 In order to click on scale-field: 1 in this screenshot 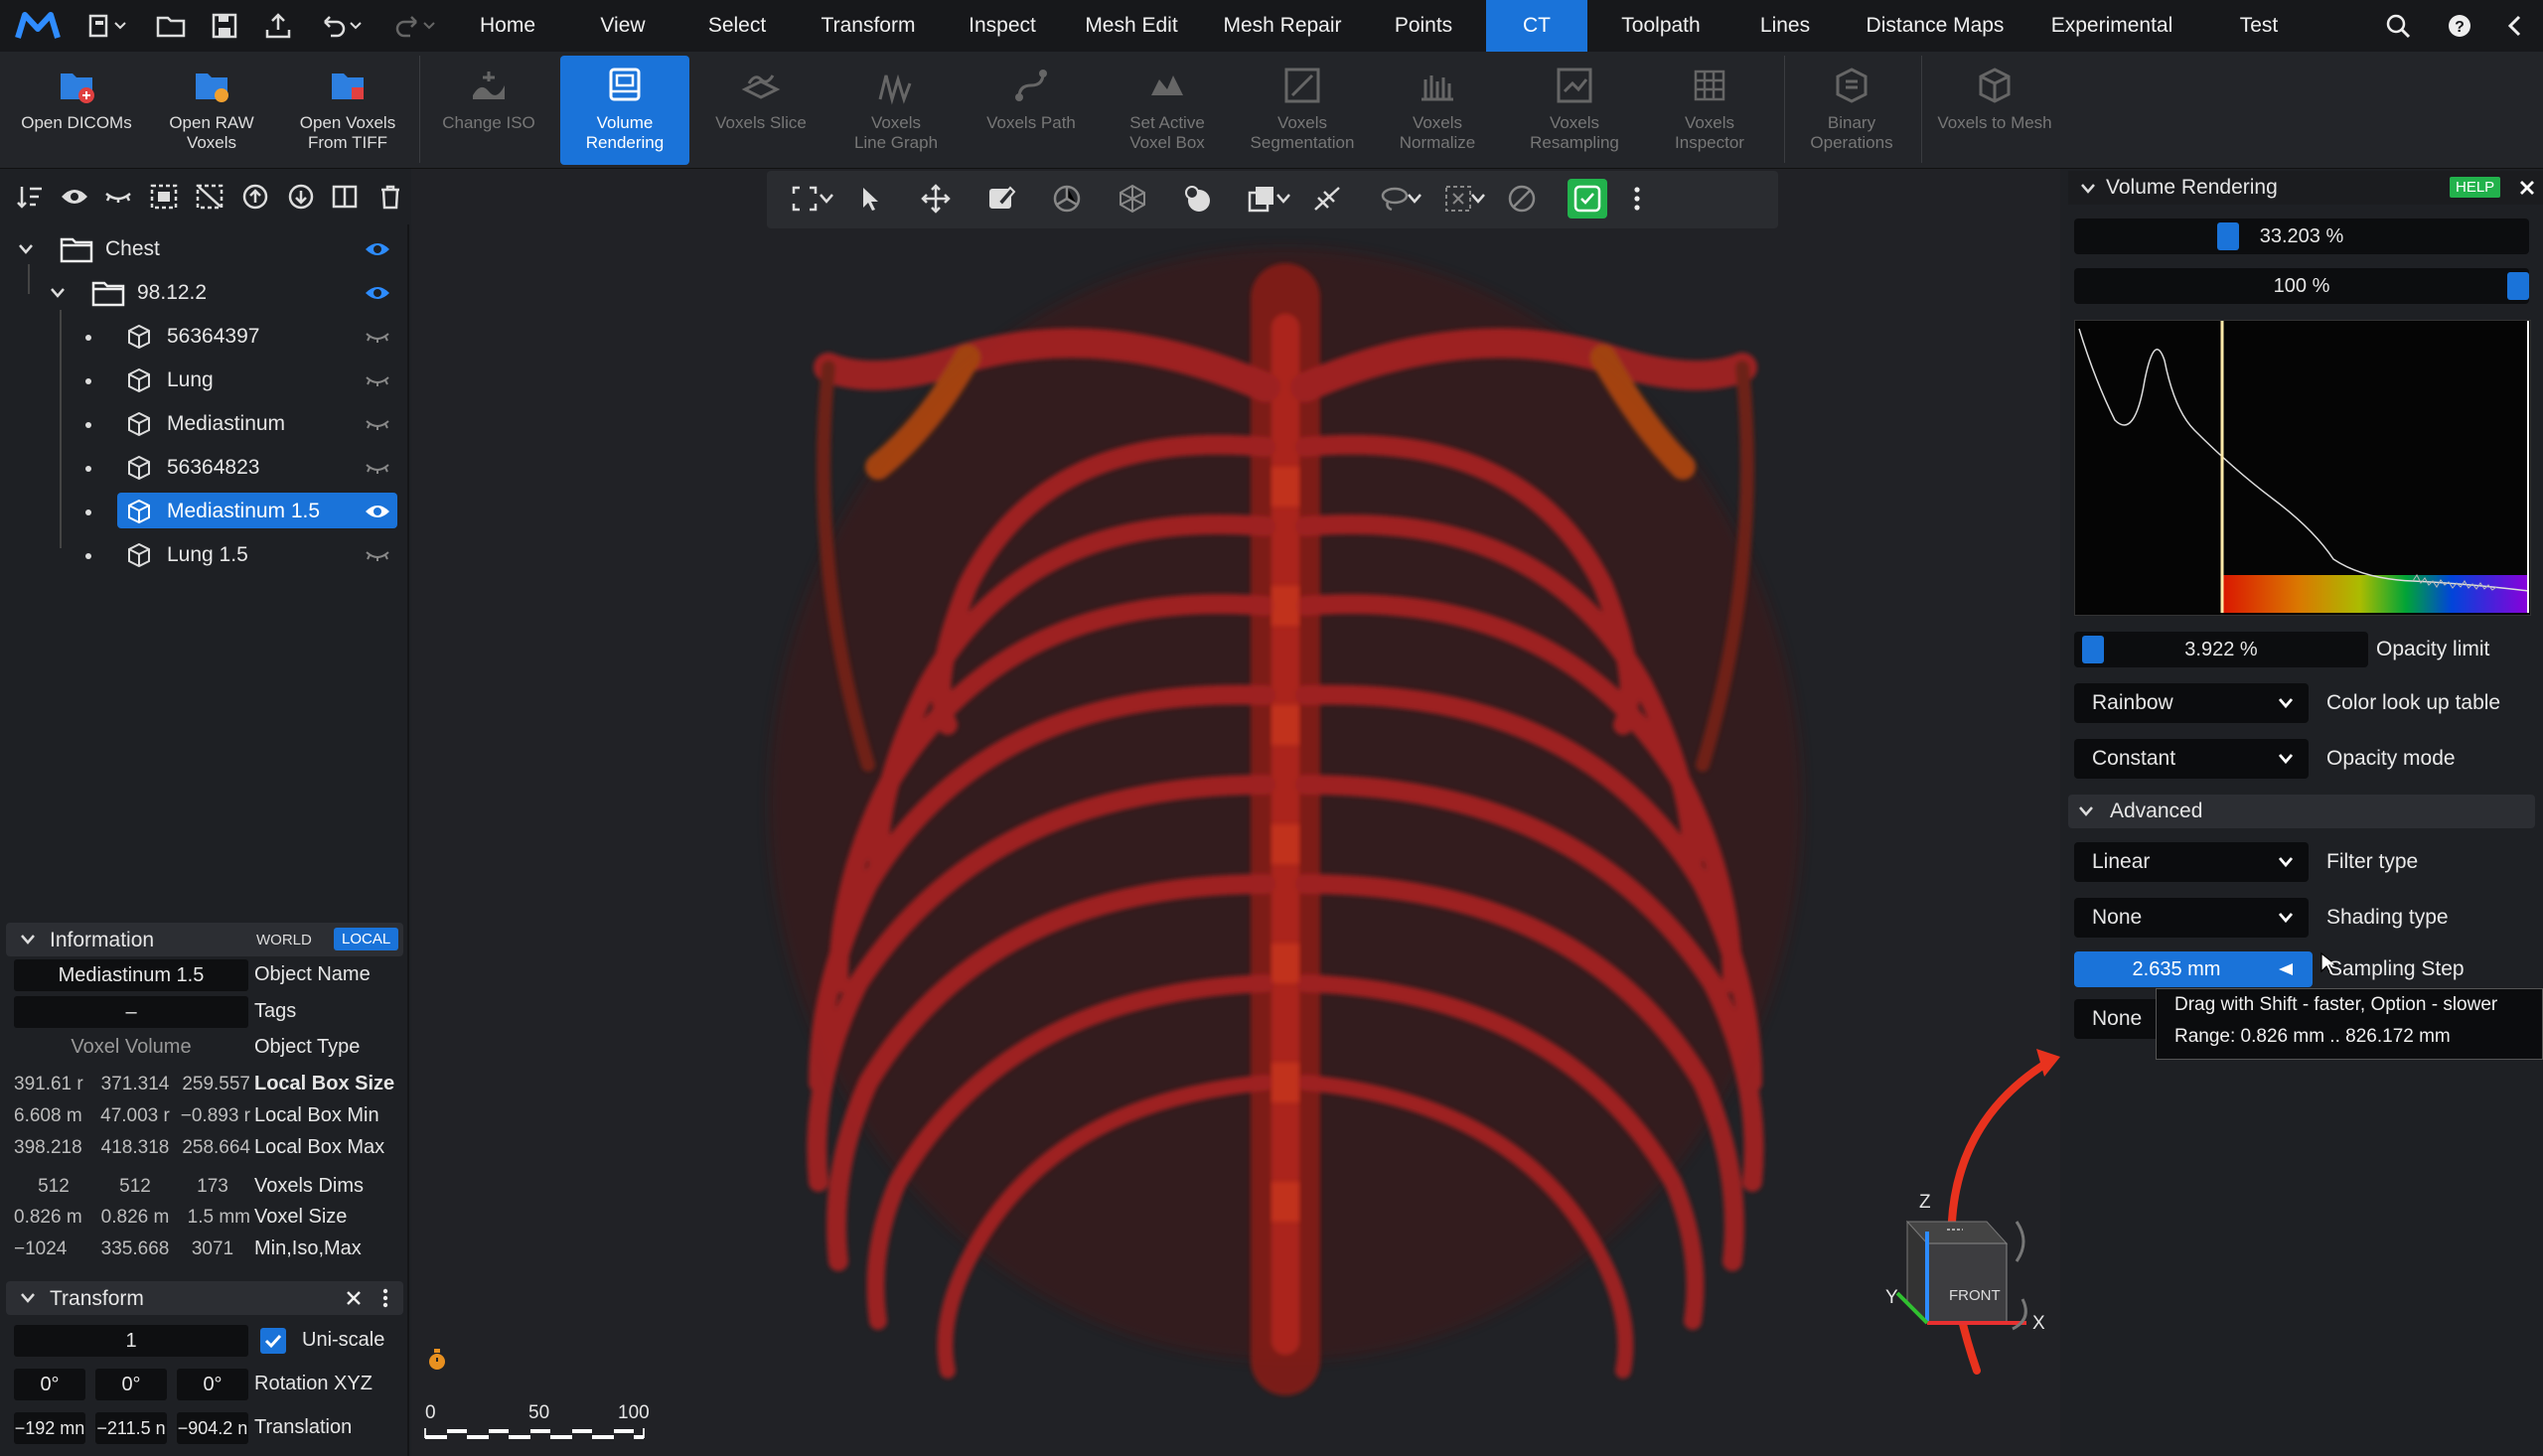, I will do `click(131, 1341)`.